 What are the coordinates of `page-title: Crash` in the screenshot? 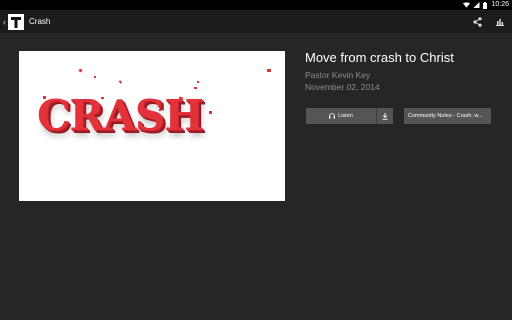 It's located at (40, 21).